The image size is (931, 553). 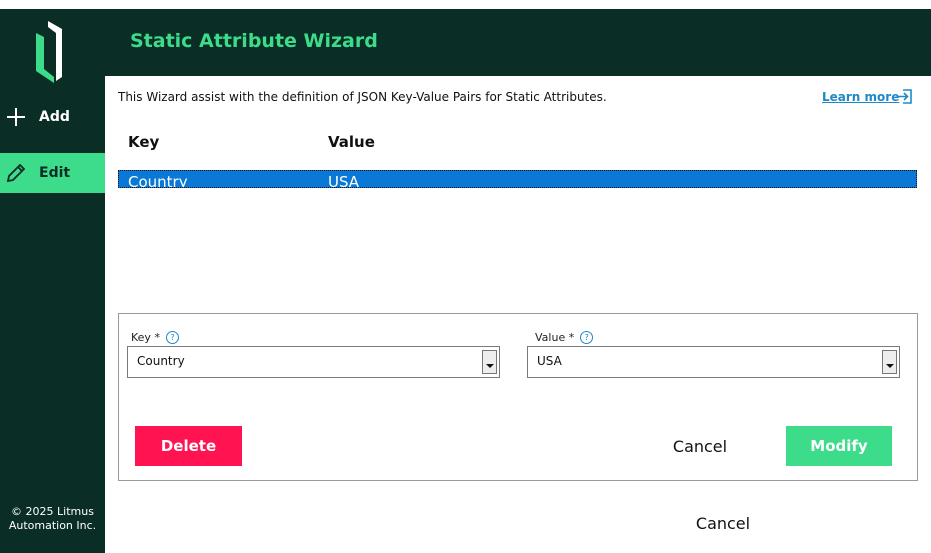 I want to click on key-dropdown-arrow-icon, so click(x=489, y=362).